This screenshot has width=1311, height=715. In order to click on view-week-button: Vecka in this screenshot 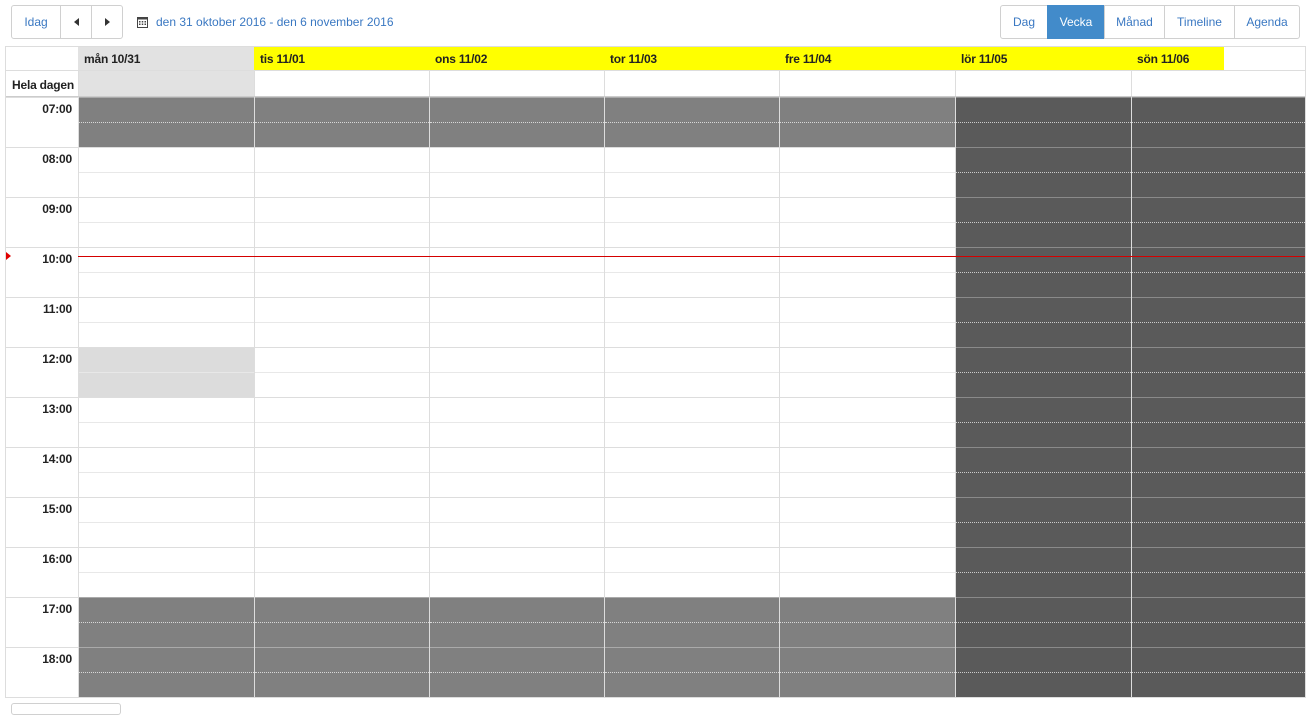, I will do `click(1076, 22)`.